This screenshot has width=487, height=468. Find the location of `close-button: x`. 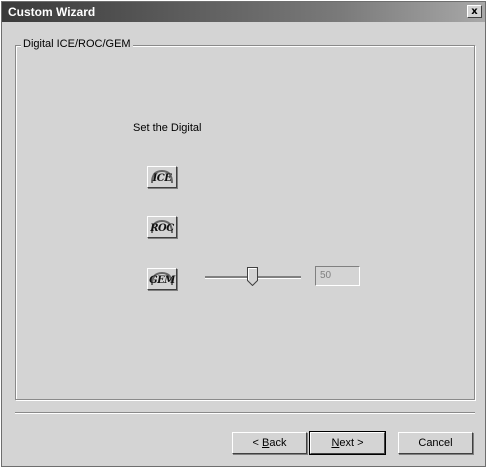

close-button: x is located at coordinates (474, 11).